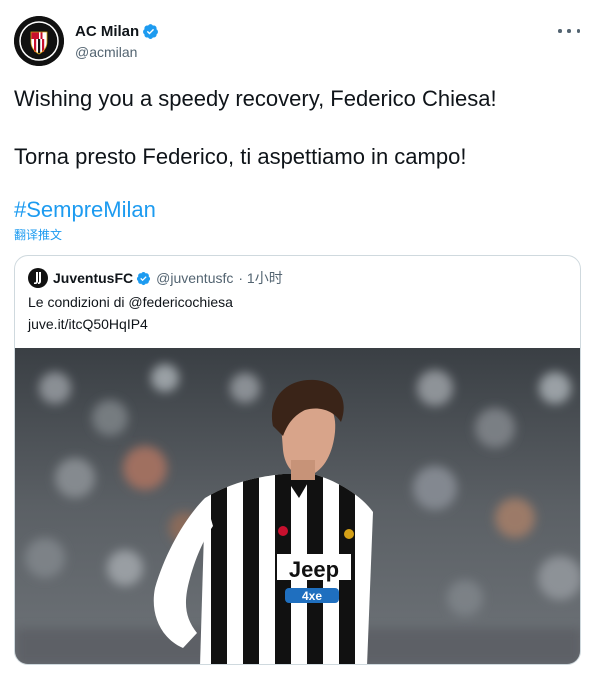  I want to click on author-handle: @acmilan, so click(106, 52).